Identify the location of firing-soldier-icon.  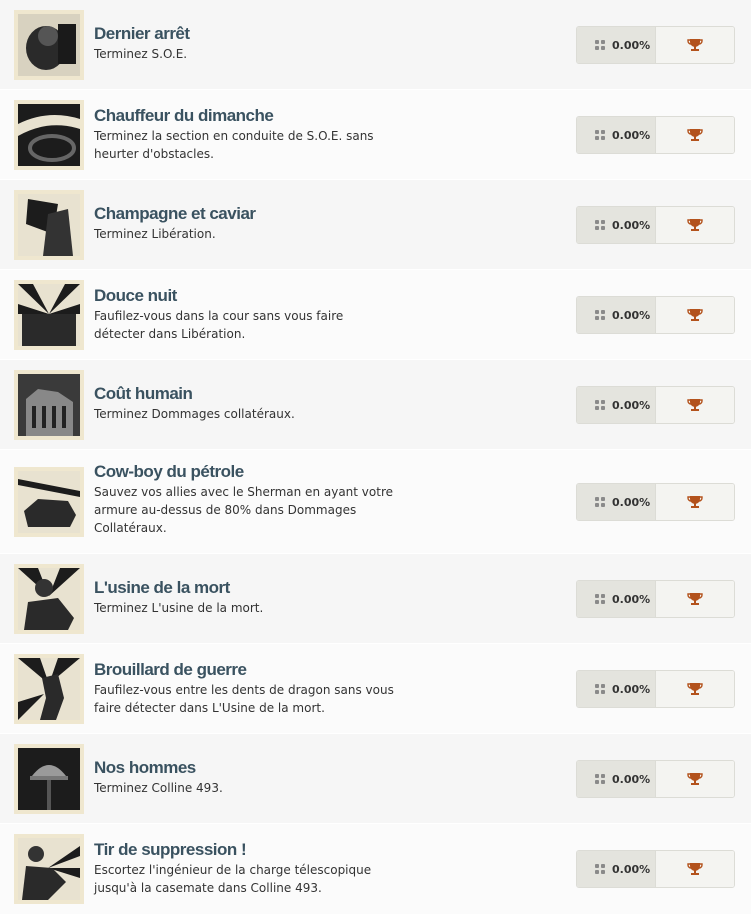
(49, 869).